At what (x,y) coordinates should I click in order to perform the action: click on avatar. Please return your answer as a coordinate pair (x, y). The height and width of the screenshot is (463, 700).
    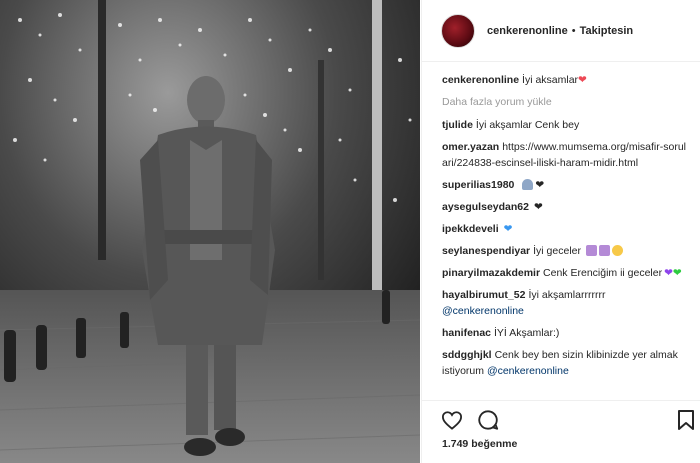
    Looking at the image, I should click on (458, 30).